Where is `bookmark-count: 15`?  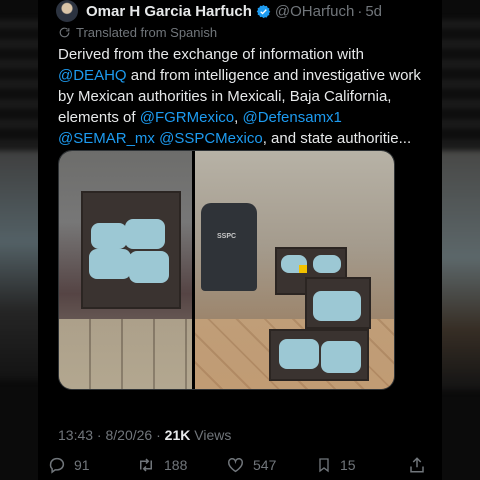
bookmark-count: 15 is located at coordinates (348, 465).